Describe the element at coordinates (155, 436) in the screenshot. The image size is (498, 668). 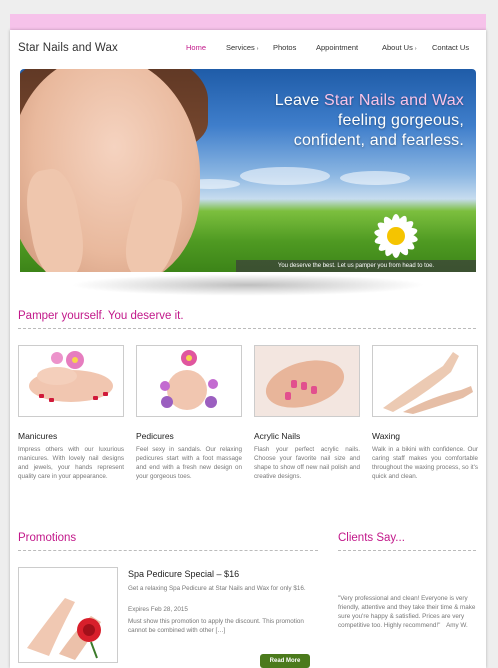
I see `card-title-pedicures: Pedicures` at that location.